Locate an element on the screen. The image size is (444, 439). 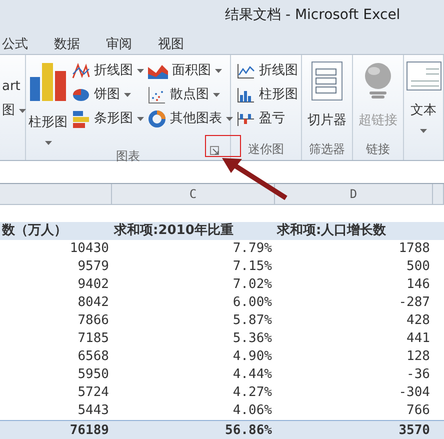
group-label: 图表 is located at coordinates (128, 156).